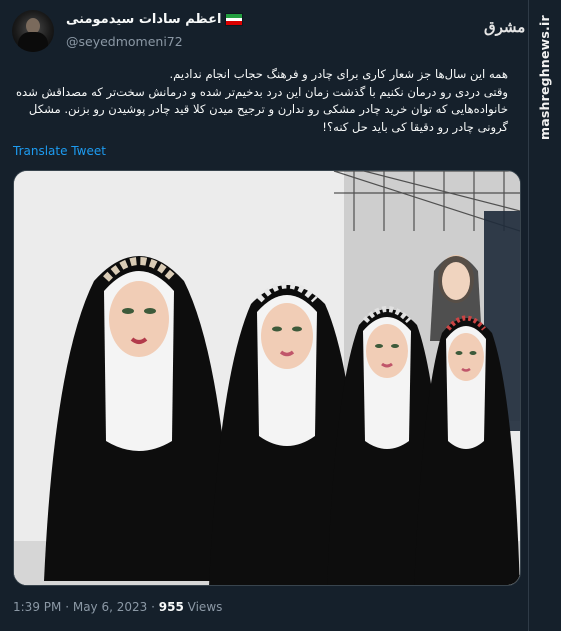 Image resolution: width=561 pixels, height=631 pixels. What do you see at coordinates (33, 31) in the screenshot?
I see `avatar` at bounding box center [33, 31].